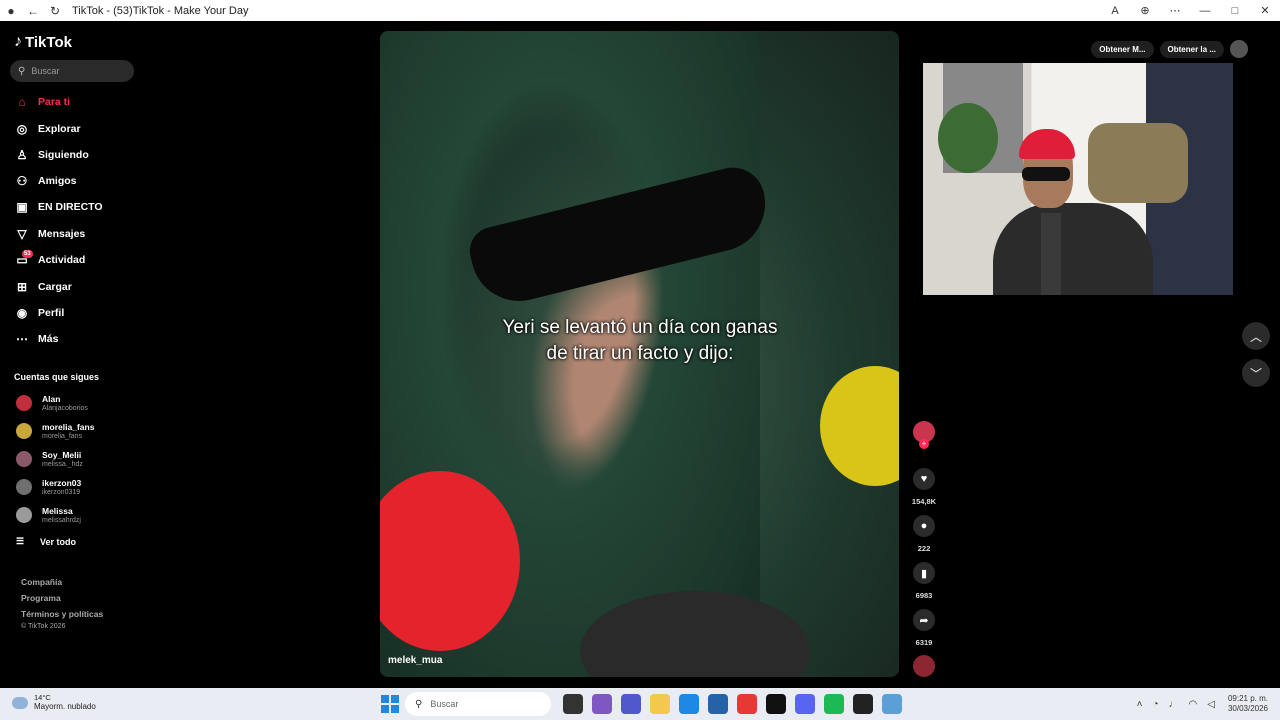 This screenshot has width=1280, height=720. Describe the element at coordinates (572, 704) in the screenshot. I see `taskview-icon` at that location.